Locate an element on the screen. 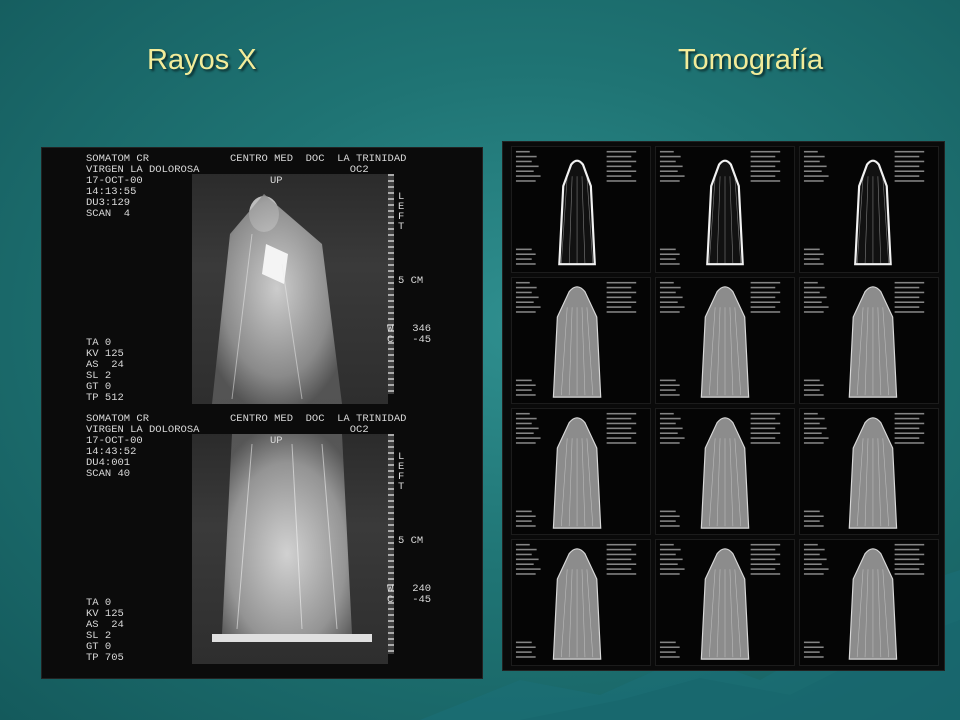  title-xray: Rayos X is located at coordinates (202, 60).